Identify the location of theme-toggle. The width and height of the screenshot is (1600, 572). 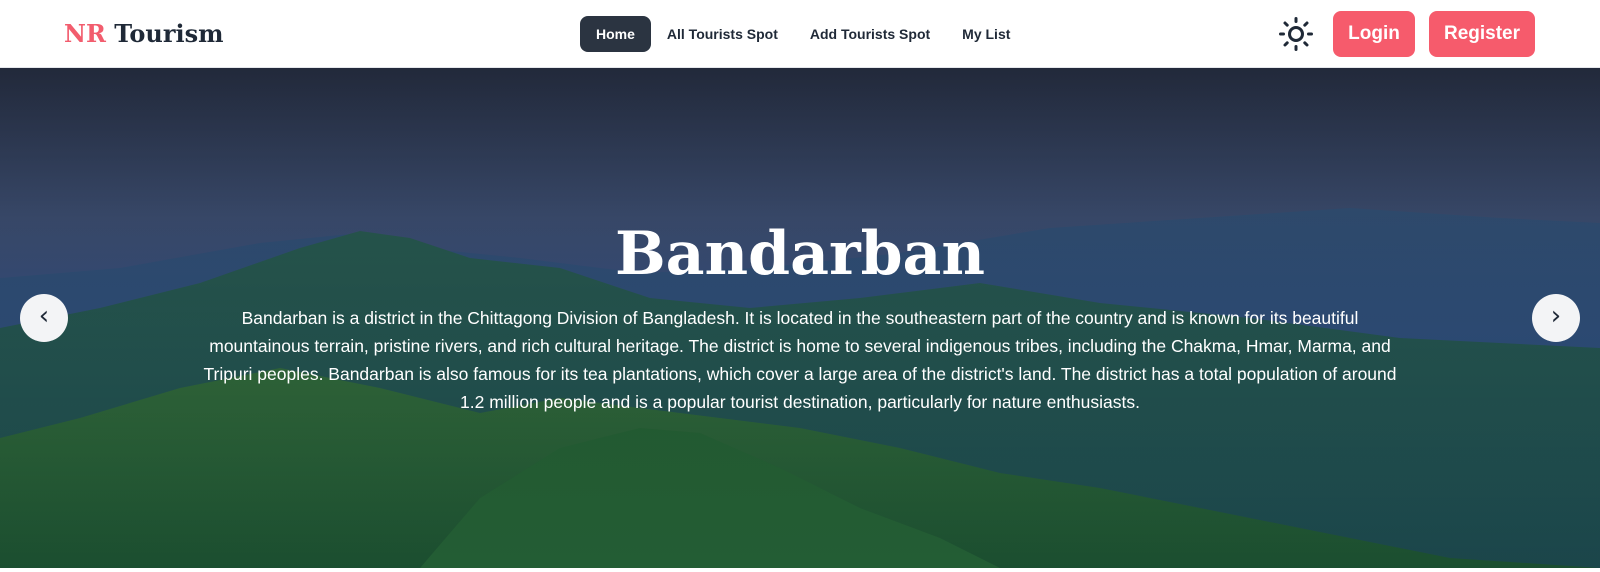
(1296, 34).